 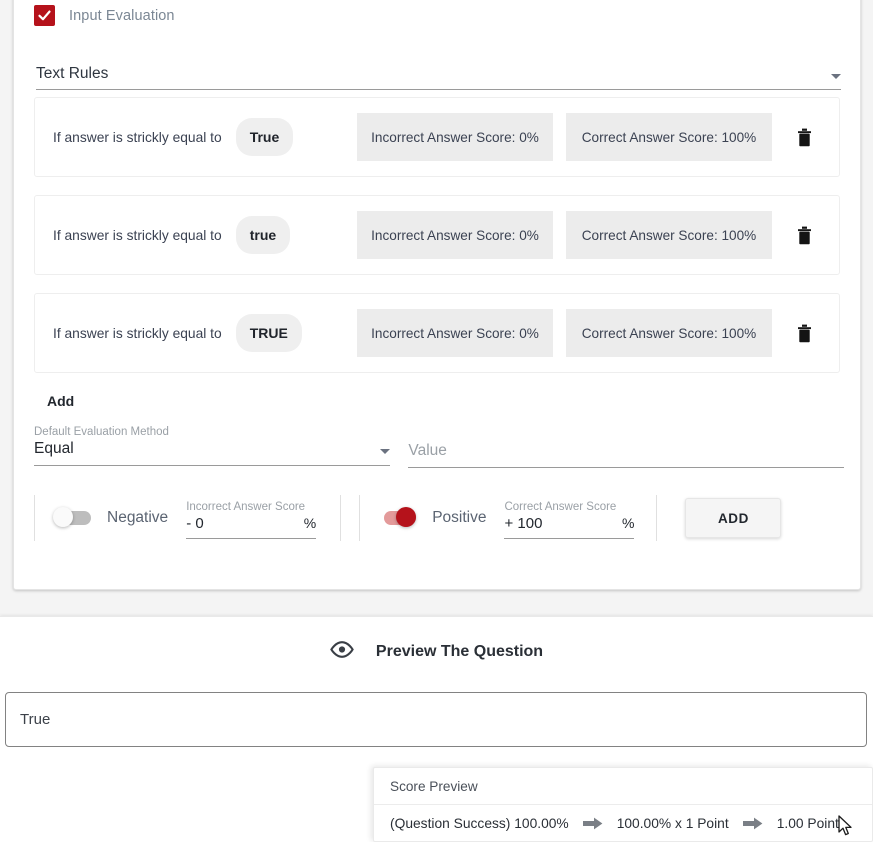 I want to click on positive-toggle, so click(x=398, y=518).